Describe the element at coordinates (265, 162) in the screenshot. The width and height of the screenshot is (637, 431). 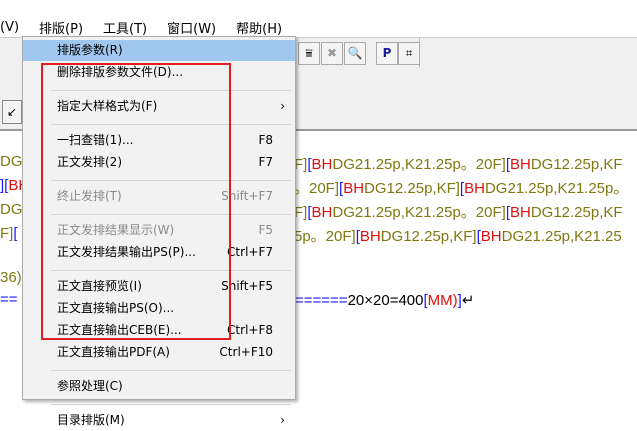
I see `menu-item-shortcut: F7` at that location.